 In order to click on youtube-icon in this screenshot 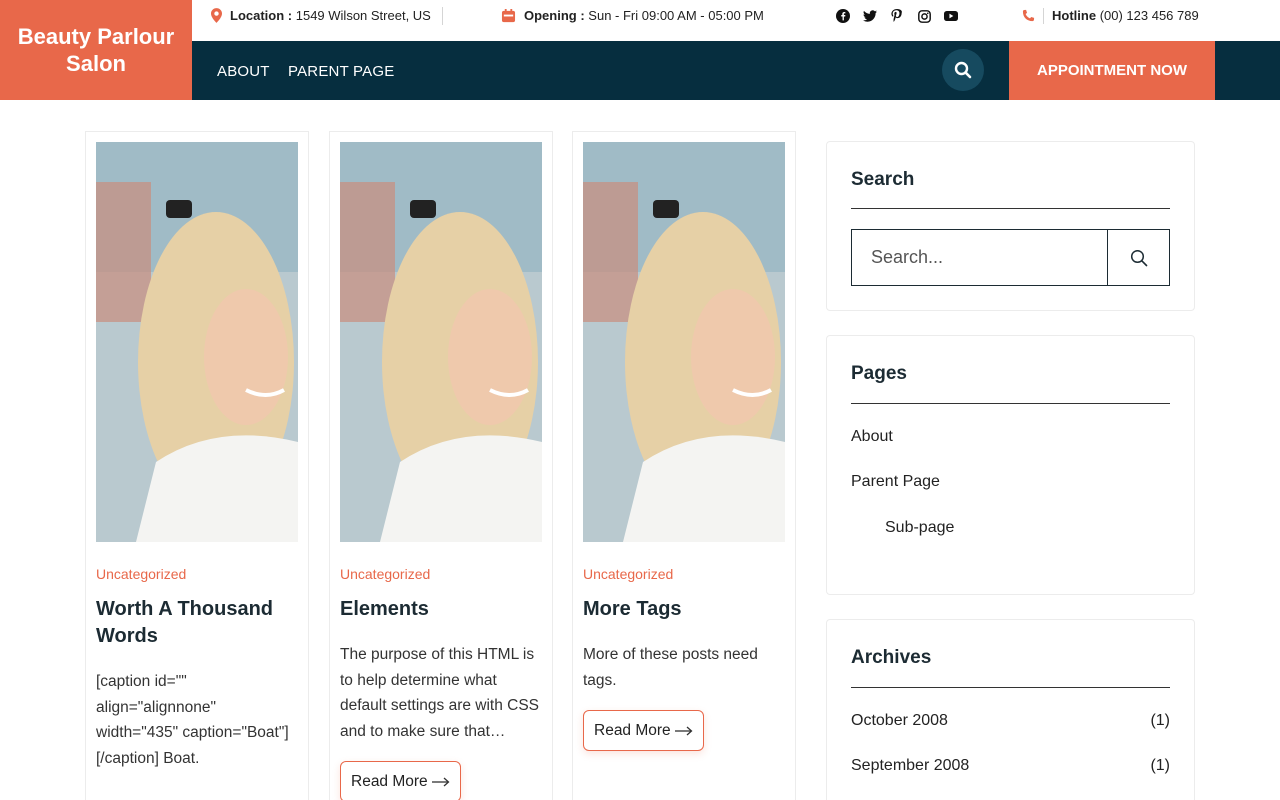, I will do `click(951, 16)`.